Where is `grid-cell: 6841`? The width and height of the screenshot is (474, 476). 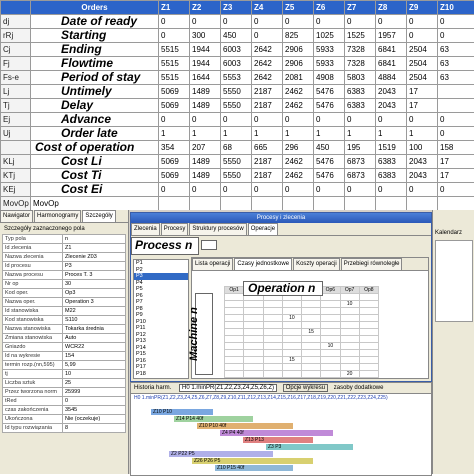 grid-cell: 6841 is located at coordinates (391, 64).